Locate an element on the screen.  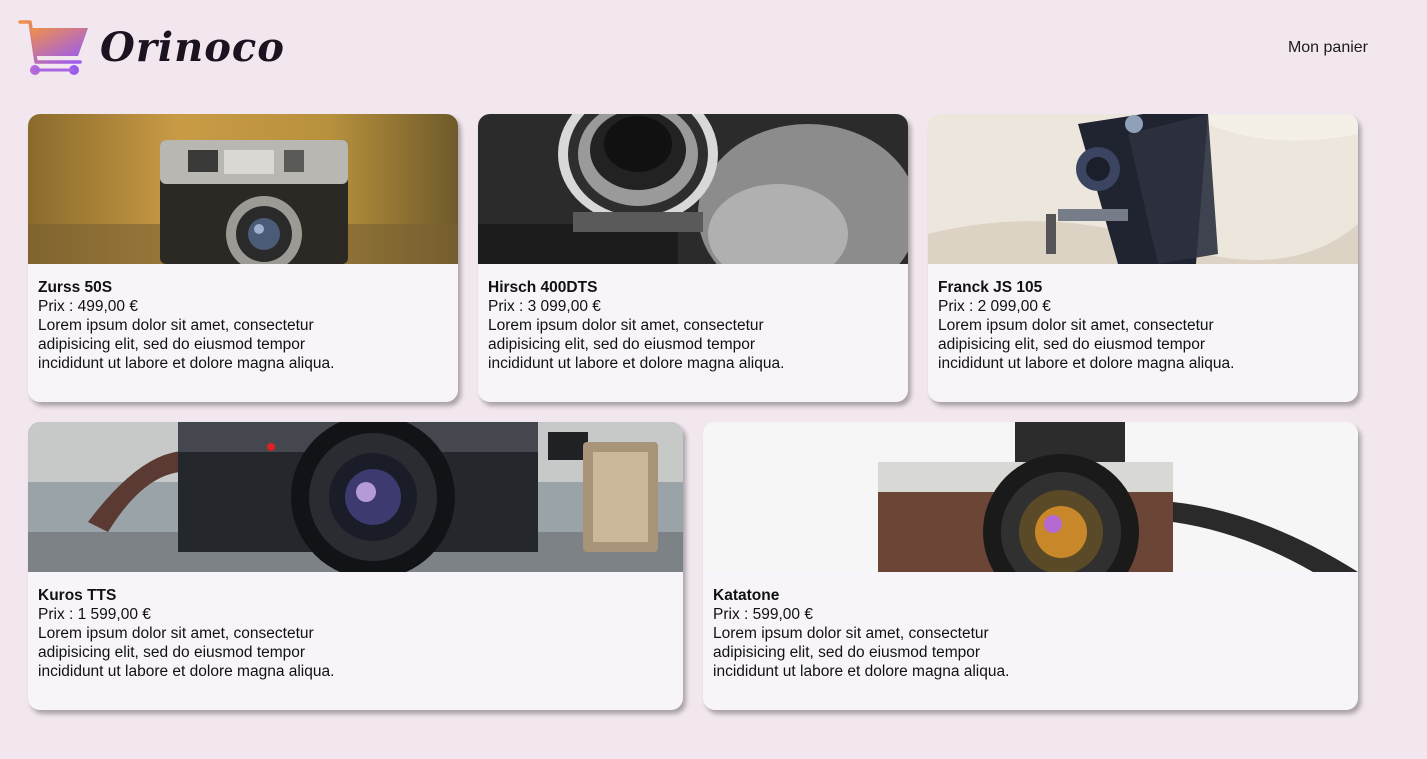
home-logo-link: Orinoco is located at coordinates (151, 48).